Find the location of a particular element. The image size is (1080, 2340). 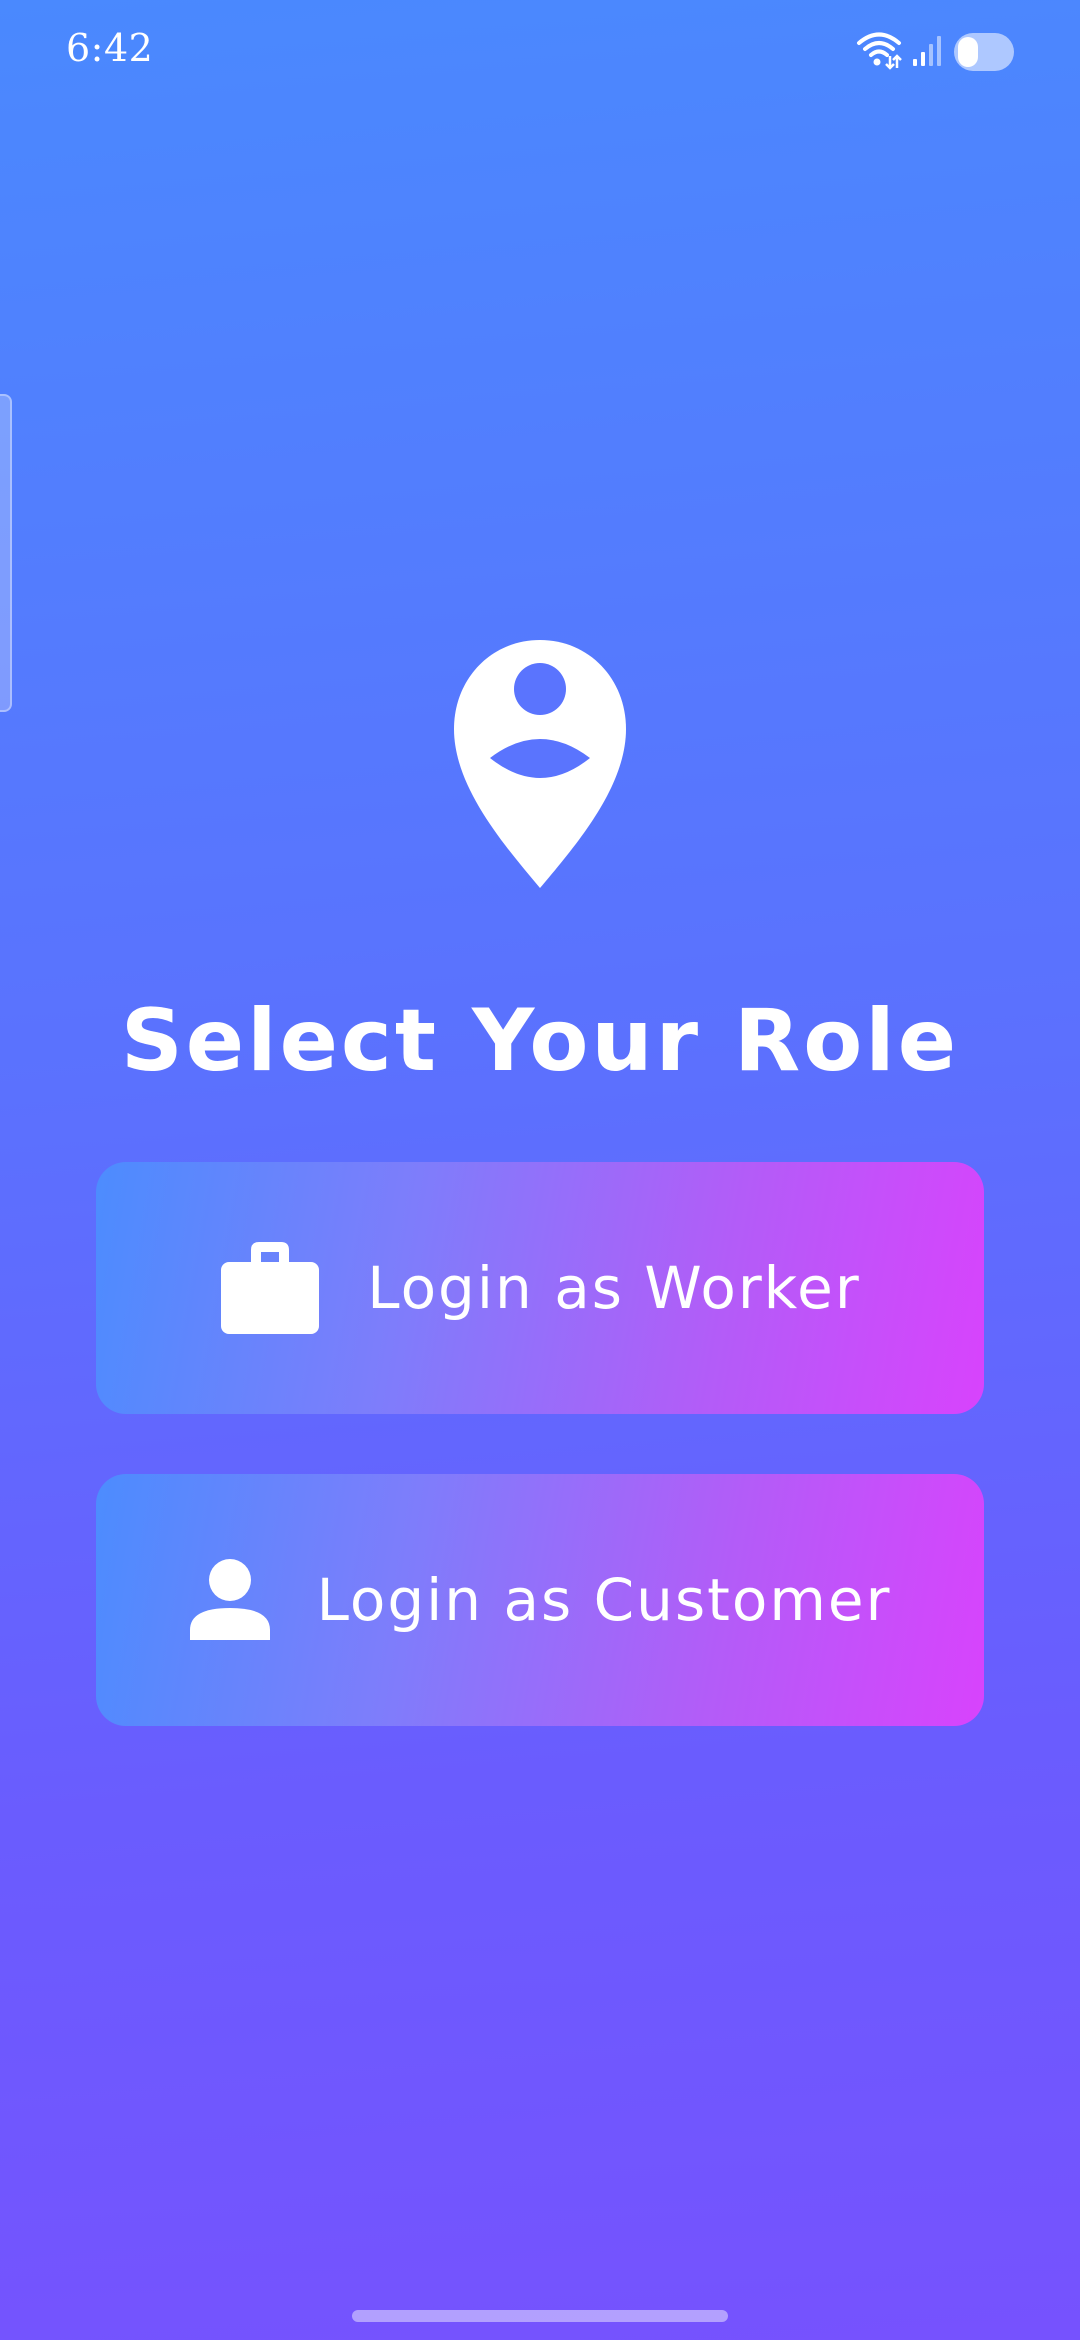

status-time: 6:42 is located at coordinates (110, 48).